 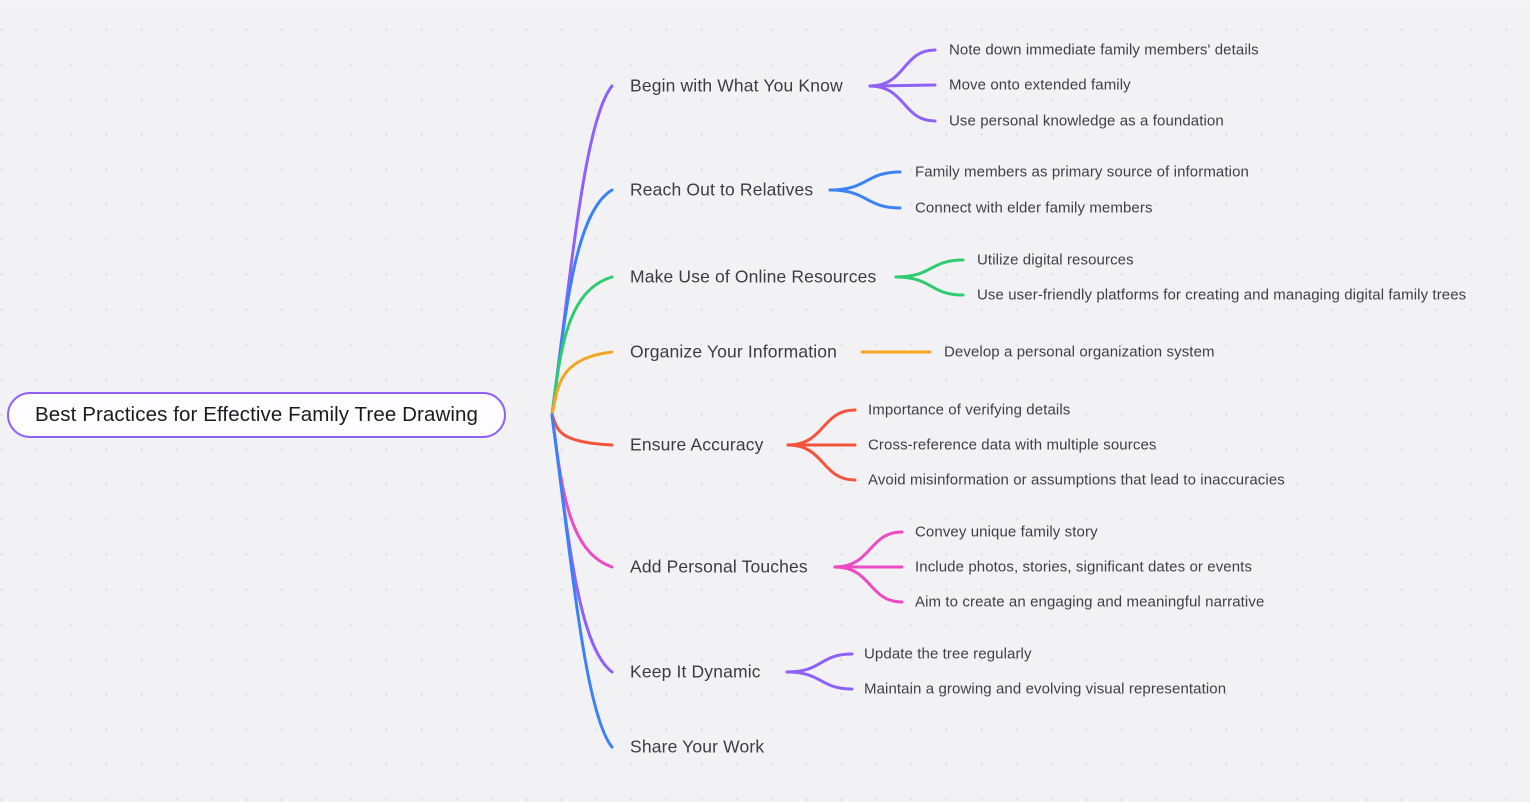 What do you see at coordinates (1055, 260) in the screenshot?
I see `subtopic-make-use-of-online-resources-0: Utilize digital resources` at bounding box center [1055, 260].